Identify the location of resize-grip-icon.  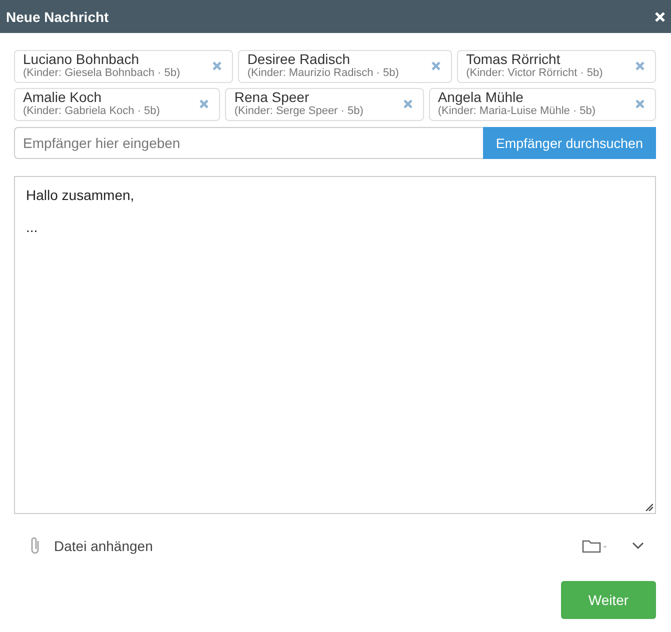
(649, 507).